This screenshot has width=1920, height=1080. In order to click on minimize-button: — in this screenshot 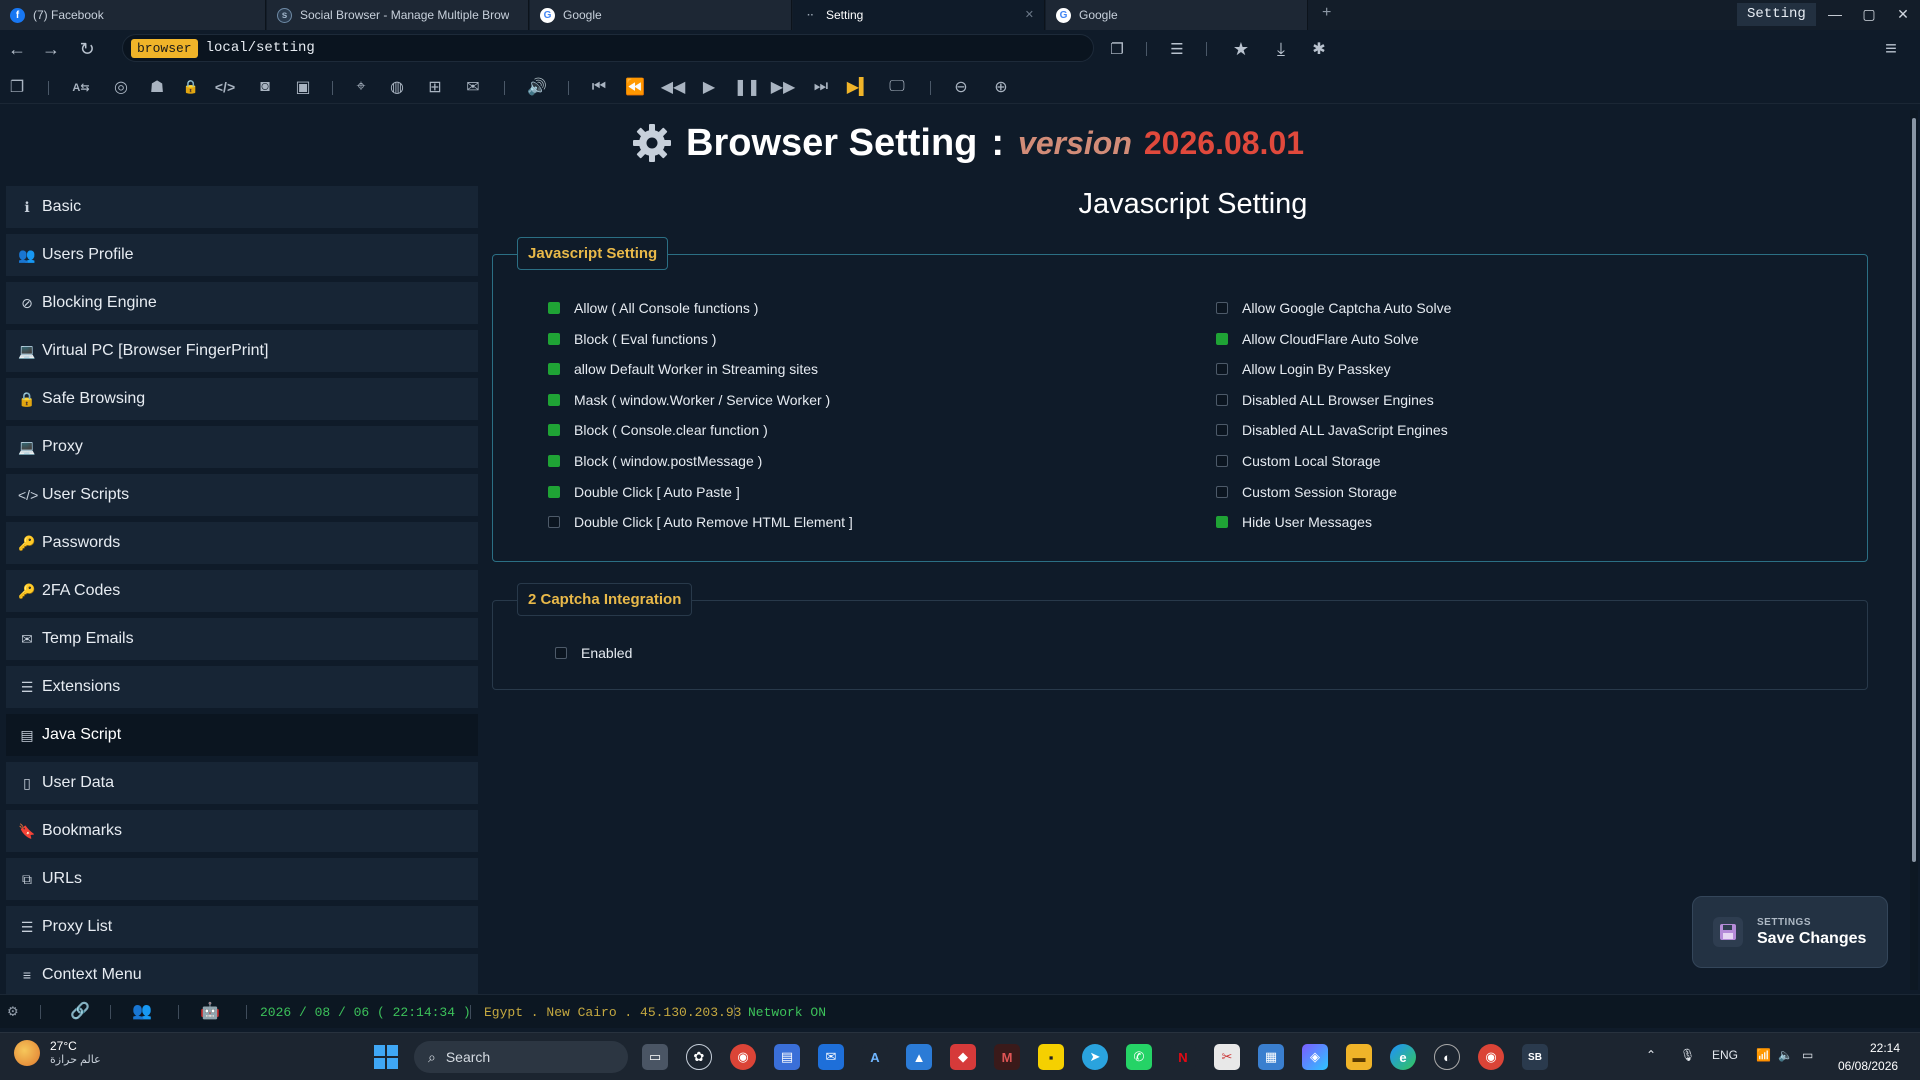, I will do `click(1835, 14)`.